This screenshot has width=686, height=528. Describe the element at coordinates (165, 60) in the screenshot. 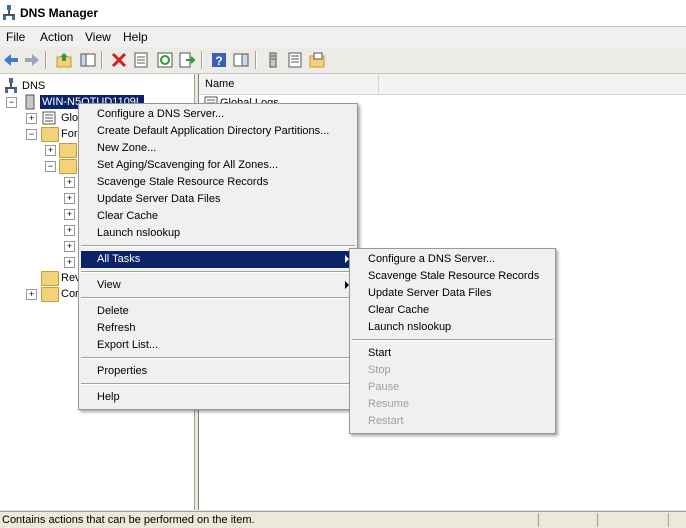

I see `refresh-icon` at that location.